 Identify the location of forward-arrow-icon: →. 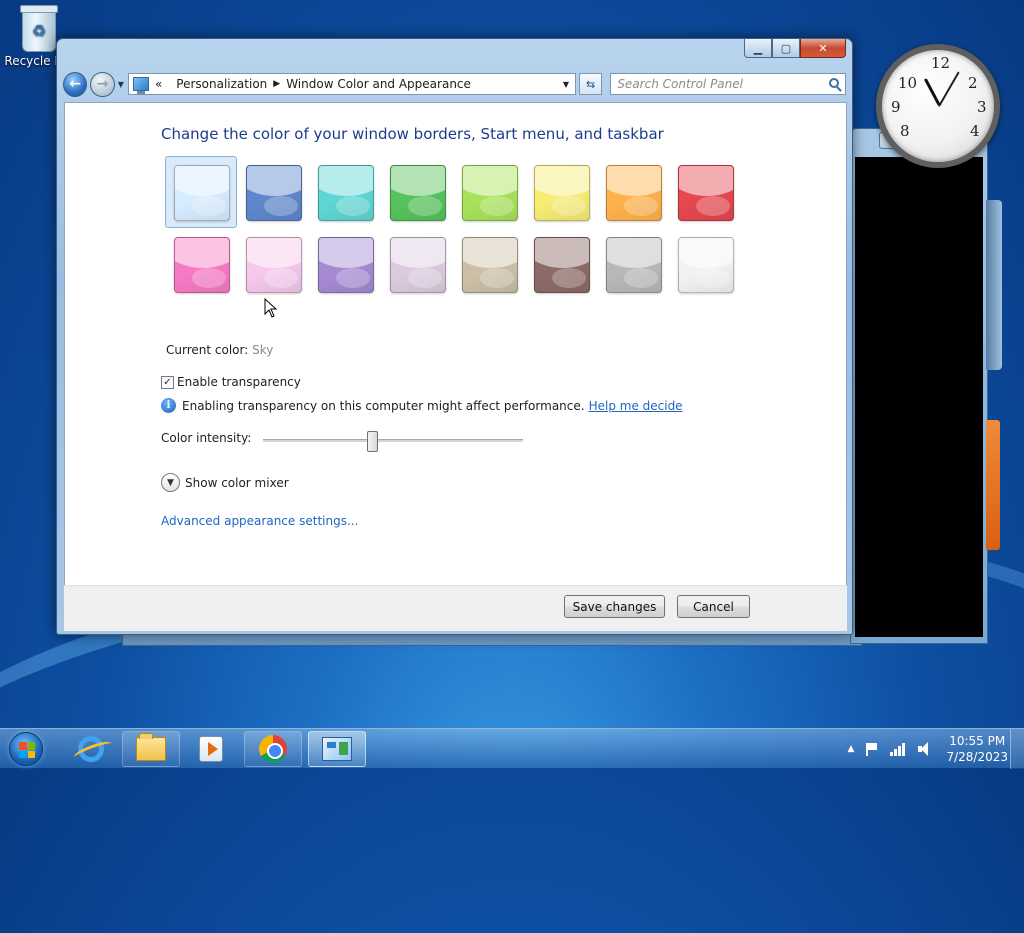
(102, 84).